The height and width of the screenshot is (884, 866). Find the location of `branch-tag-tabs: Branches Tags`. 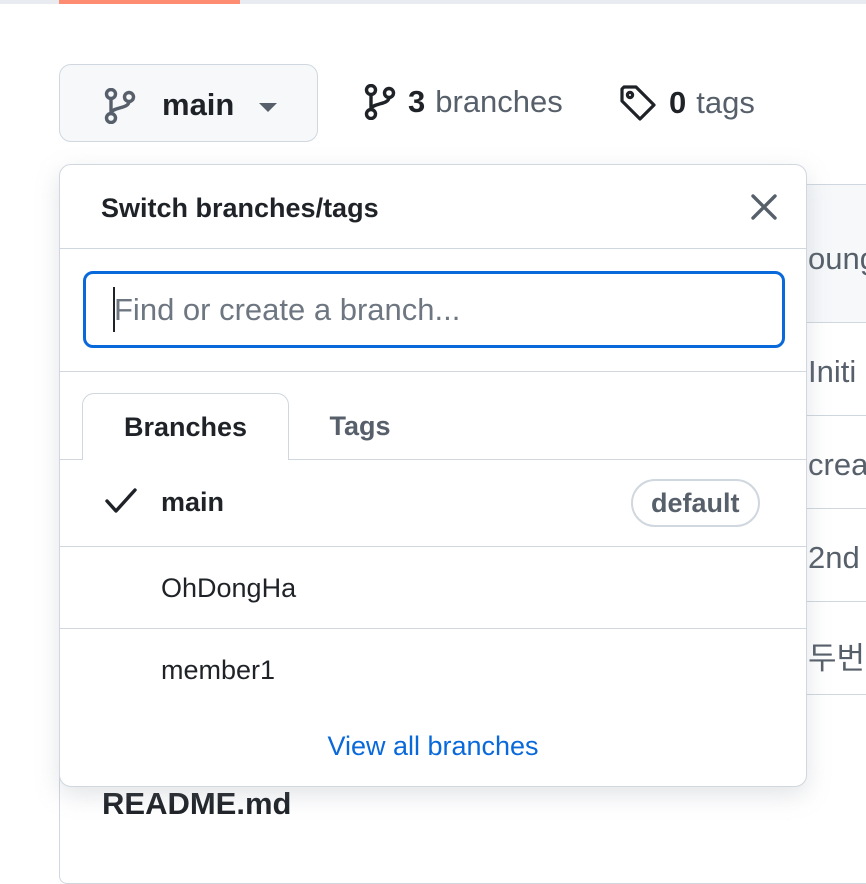

branch-tag-tabs: Branches Tags is located at coordinates (433, 426).